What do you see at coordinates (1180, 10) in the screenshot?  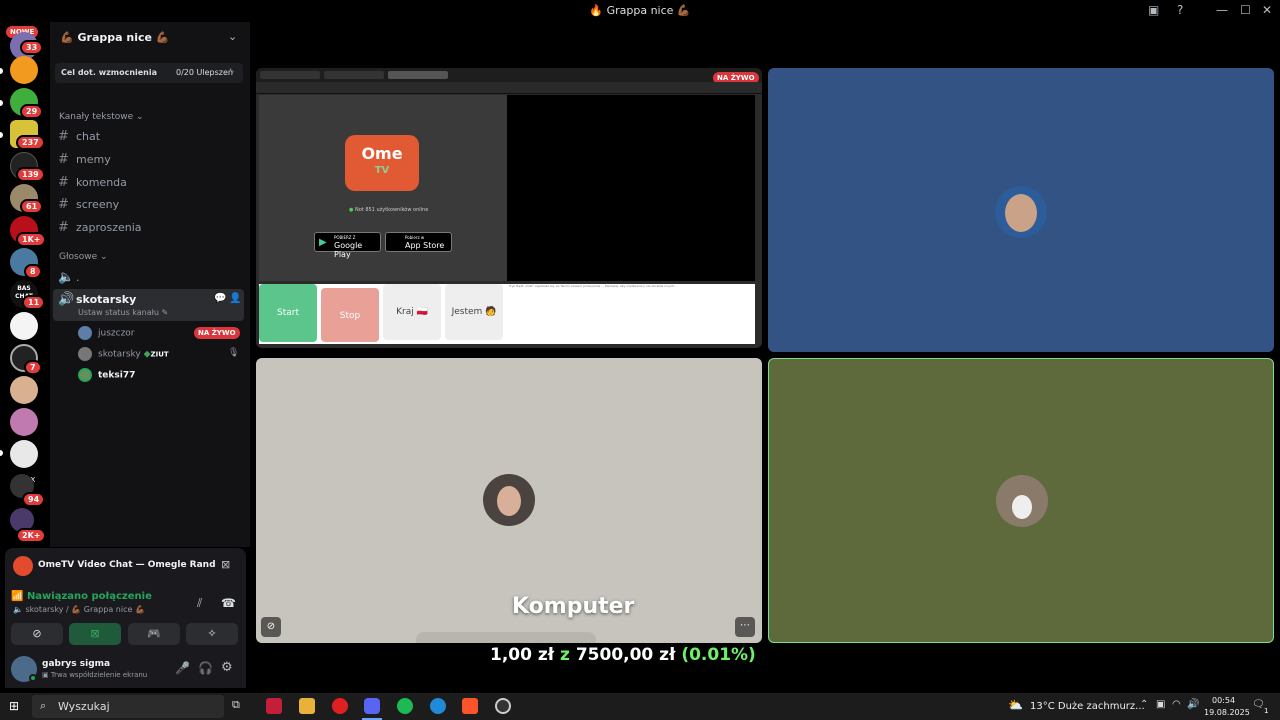 I see `help-icon: ?` at bounding box center [1180, 10].